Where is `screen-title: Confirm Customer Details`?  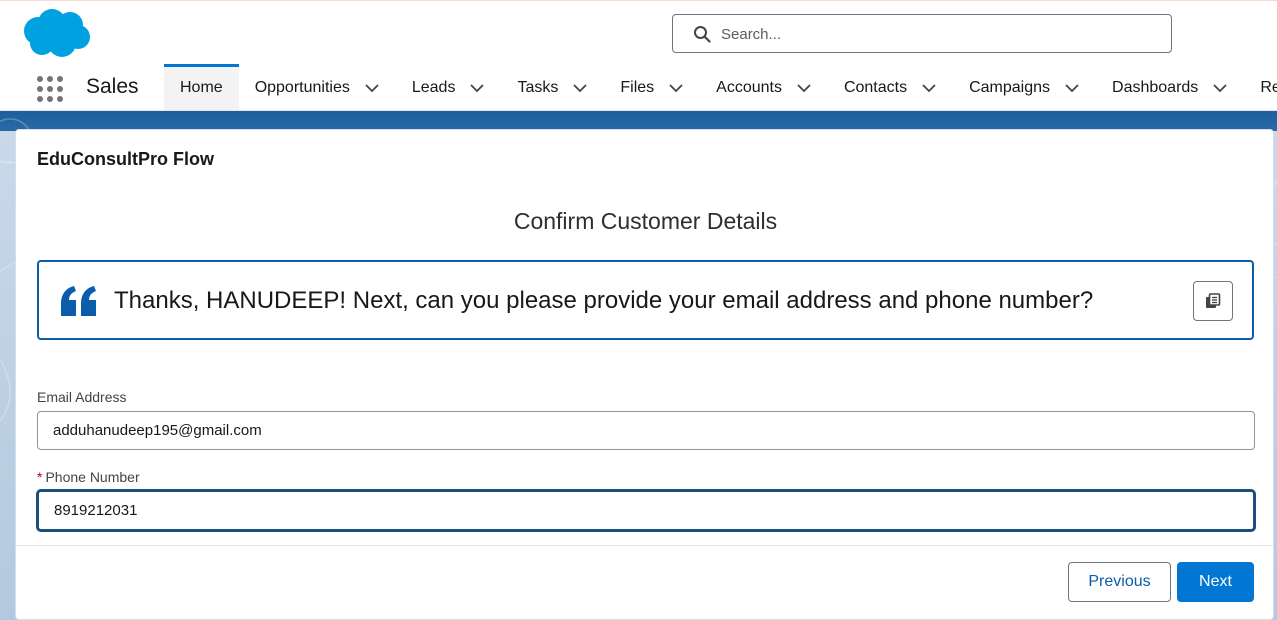 screen-title: Confirm Customer Details is located at coordinates (645, 221).